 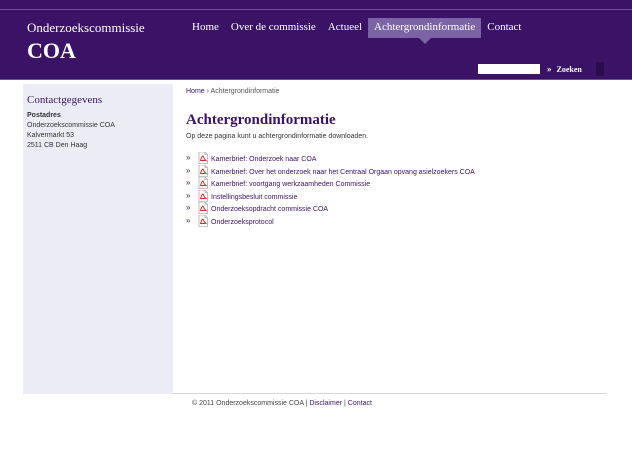 What do you see at coordinates (261, 120) in the screenshot?
I see `page-title: Achtergrondinformatie` at bounding box center [261, 120].